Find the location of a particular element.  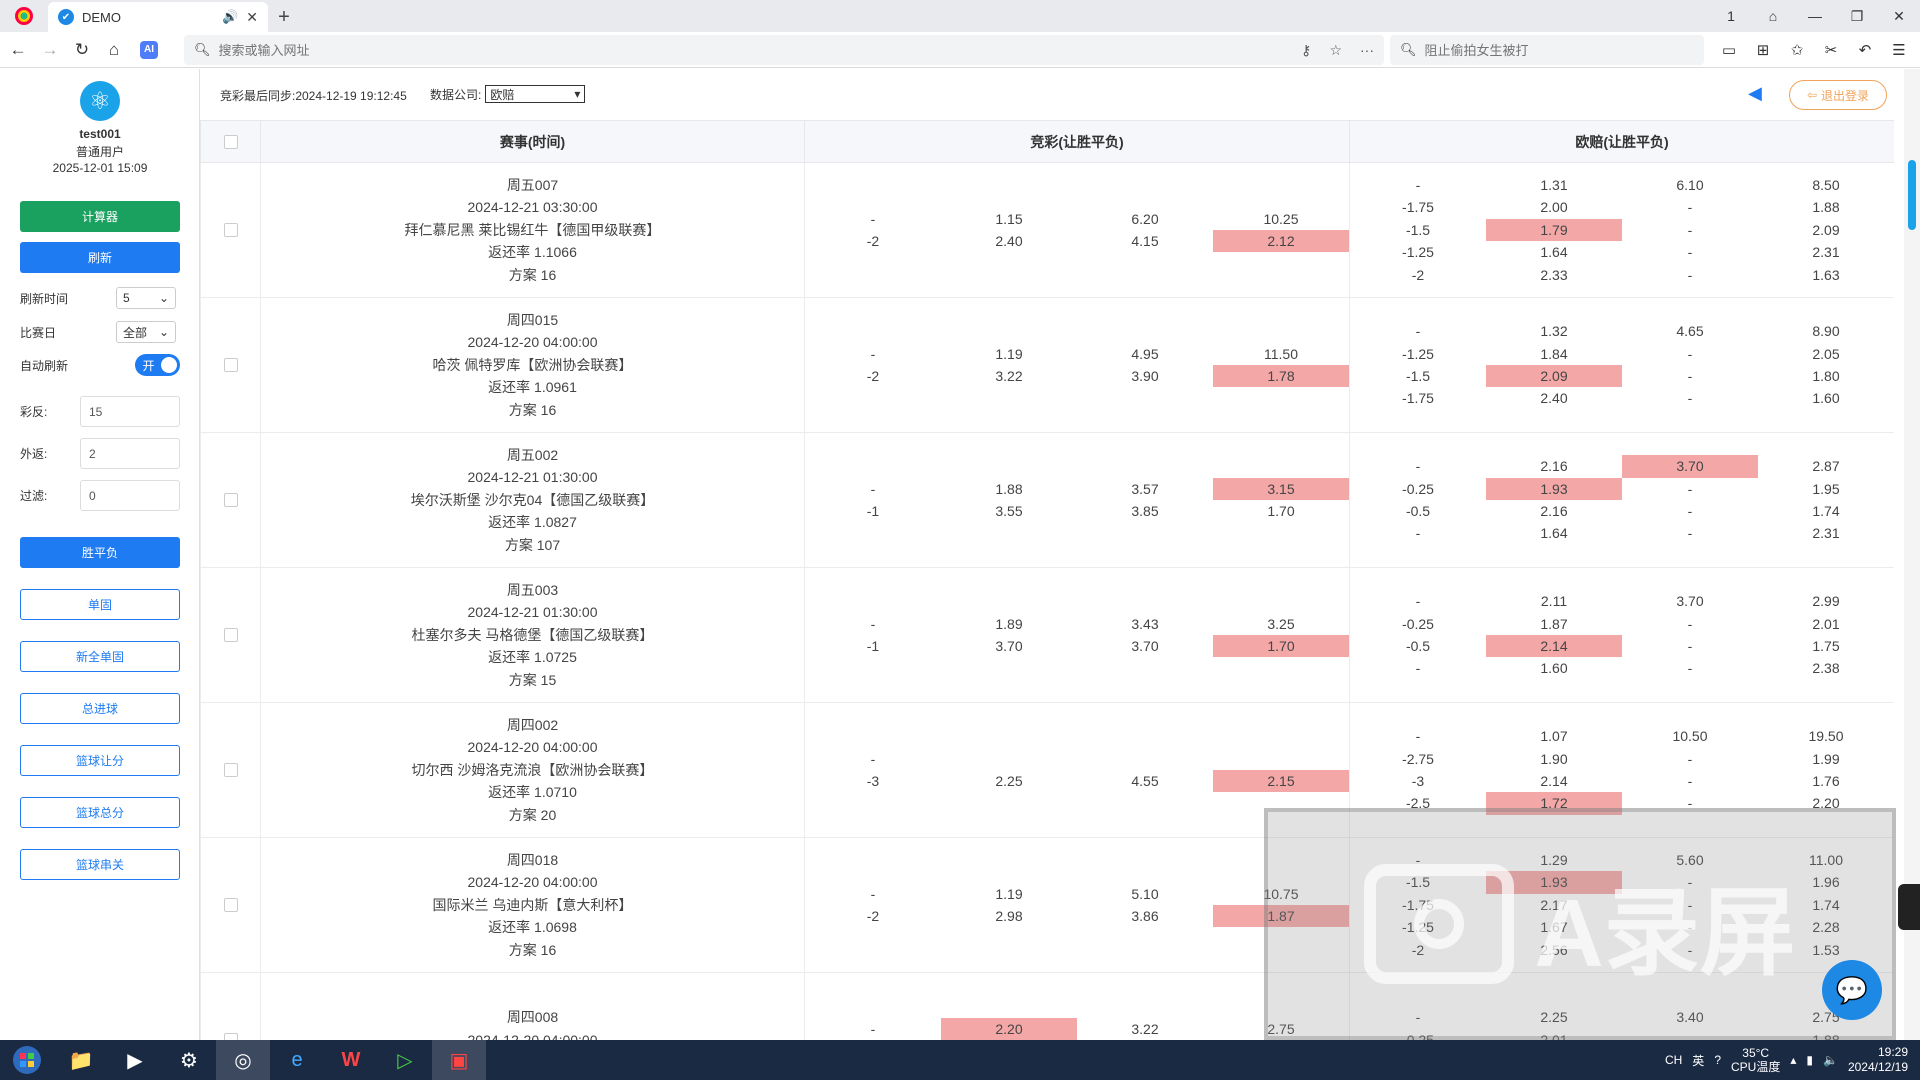

table-header-row: 赛事(时间) 竞彩(让胜平负) 欧赔(让胜平负) is located at coordinates (1047, 141).